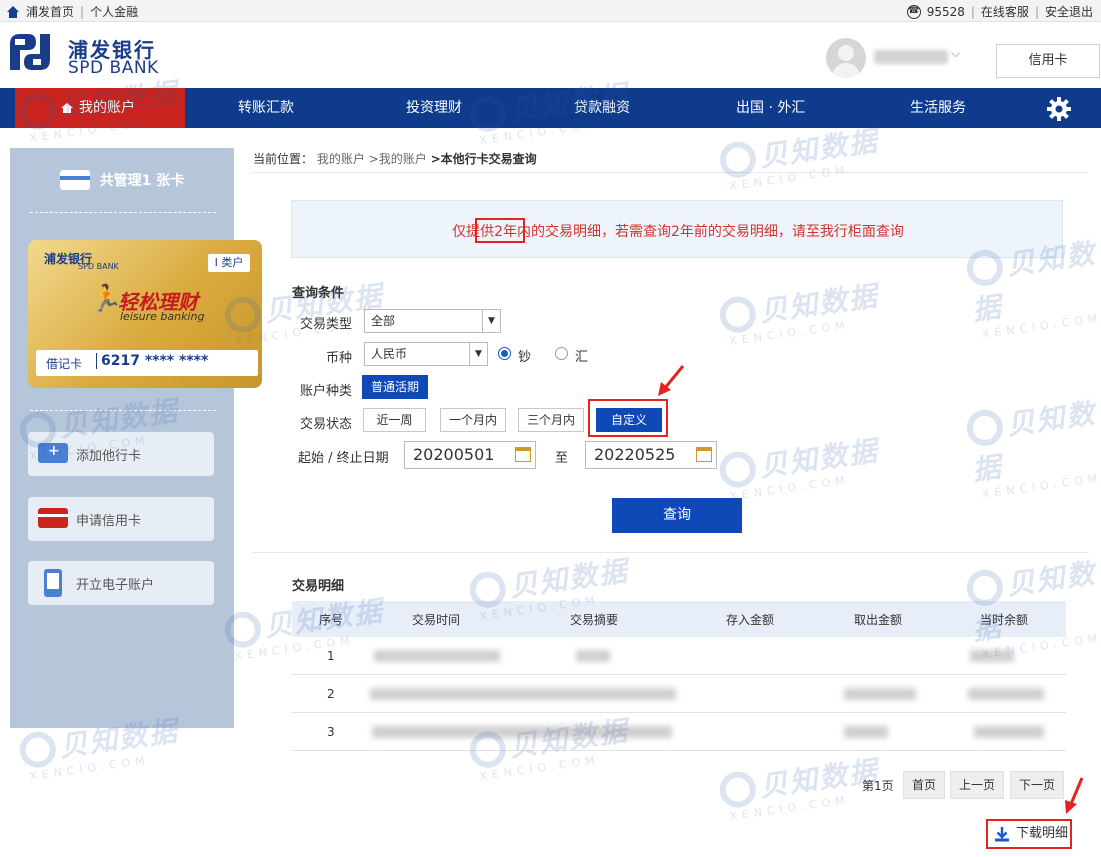 This screenshot has height=857, width=1101. I want to click on current-page-label: 第1页, so click(878, 786).